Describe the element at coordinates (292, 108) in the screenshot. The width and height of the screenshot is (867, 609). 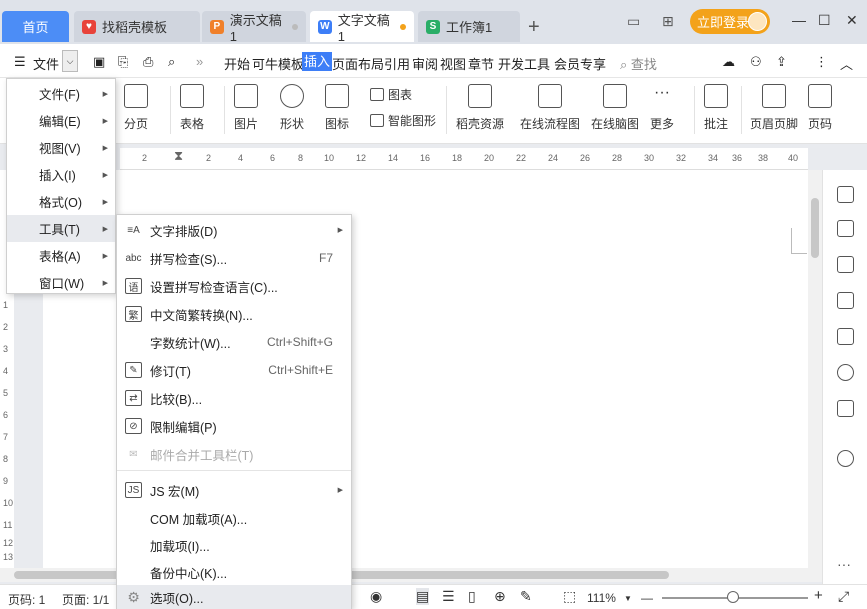
I see `shape-button: 形状` at that location.